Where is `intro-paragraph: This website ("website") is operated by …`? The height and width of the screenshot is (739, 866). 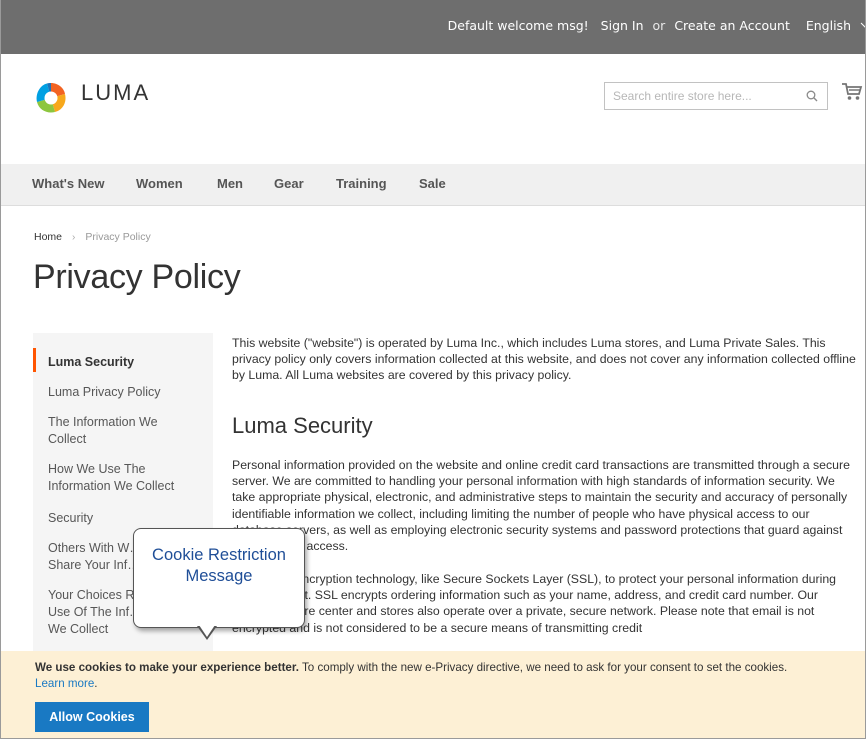 intro-paragraph: This website ("website") is operated by … is located at coordinates (544, 359).